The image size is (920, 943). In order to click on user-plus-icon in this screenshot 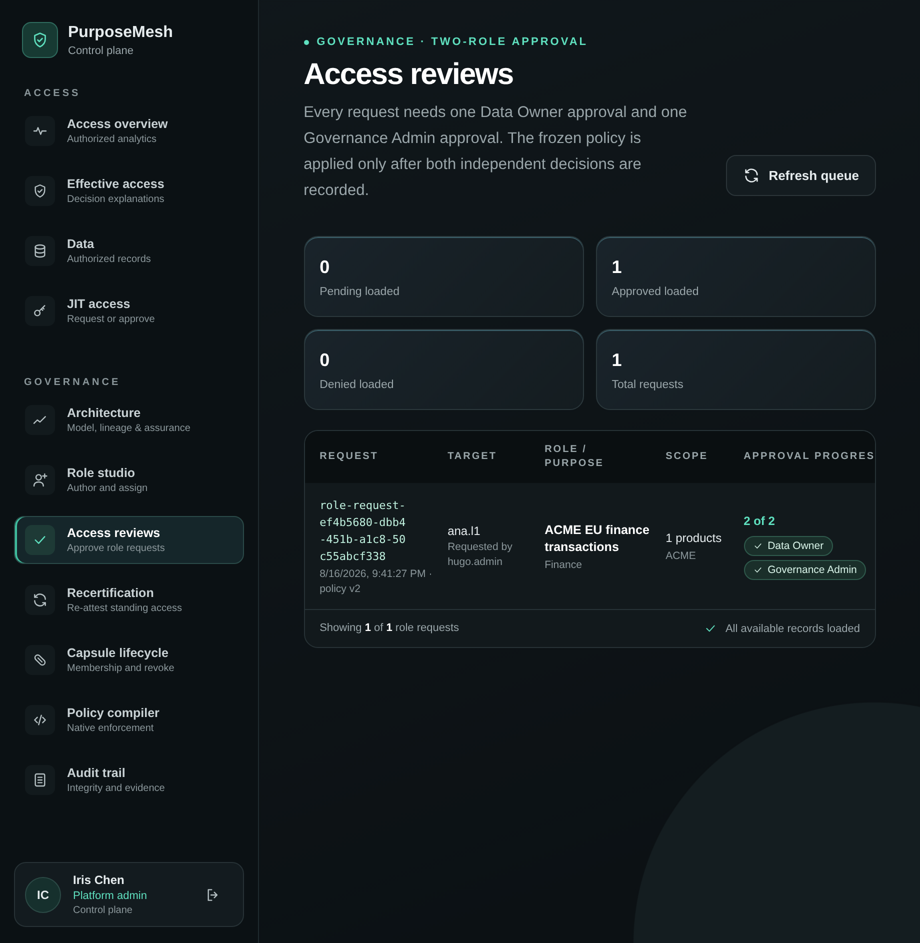, I will do `click(40, 480)`.